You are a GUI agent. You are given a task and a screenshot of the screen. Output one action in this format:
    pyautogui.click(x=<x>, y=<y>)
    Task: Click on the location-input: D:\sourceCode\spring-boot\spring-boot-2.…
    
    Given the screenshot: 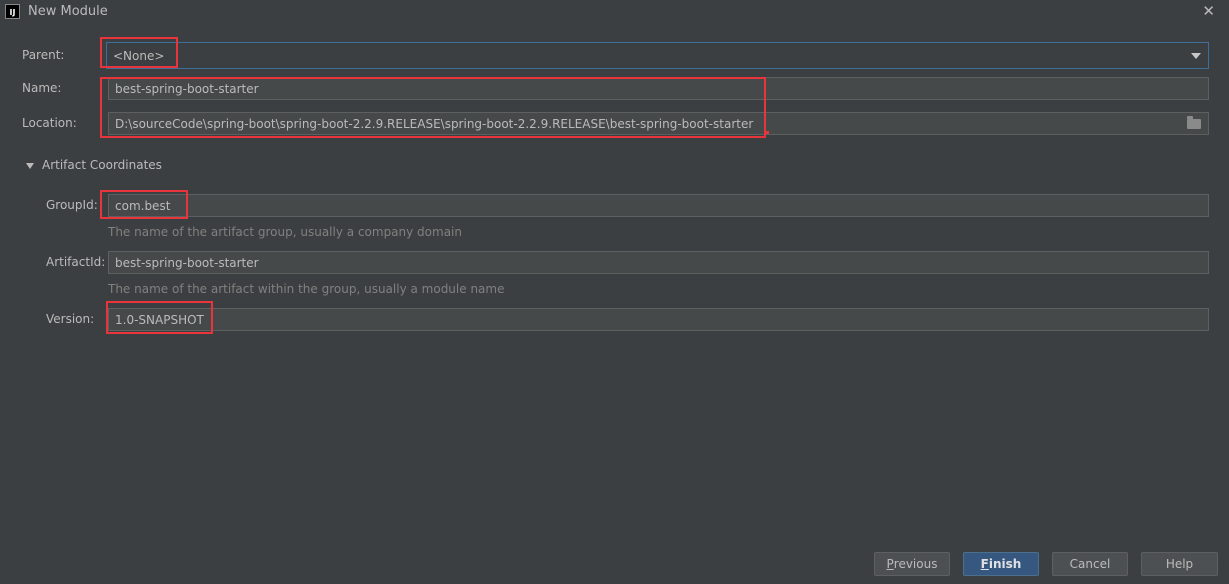 What is the action you would take?
    pyautogui.click(x=658, y=123)
    